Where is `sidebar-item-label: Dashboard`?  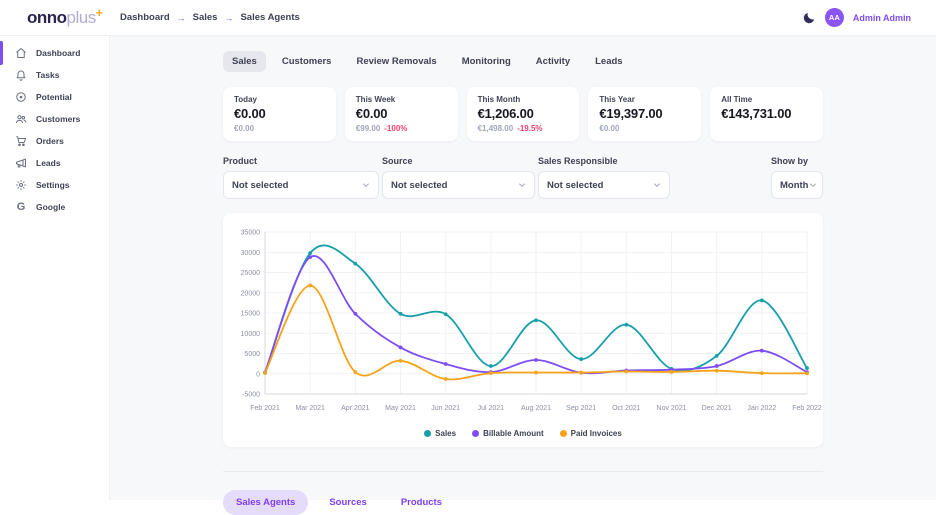 sidebar-item-label: Dashboard is located at coordinates (58, 53).